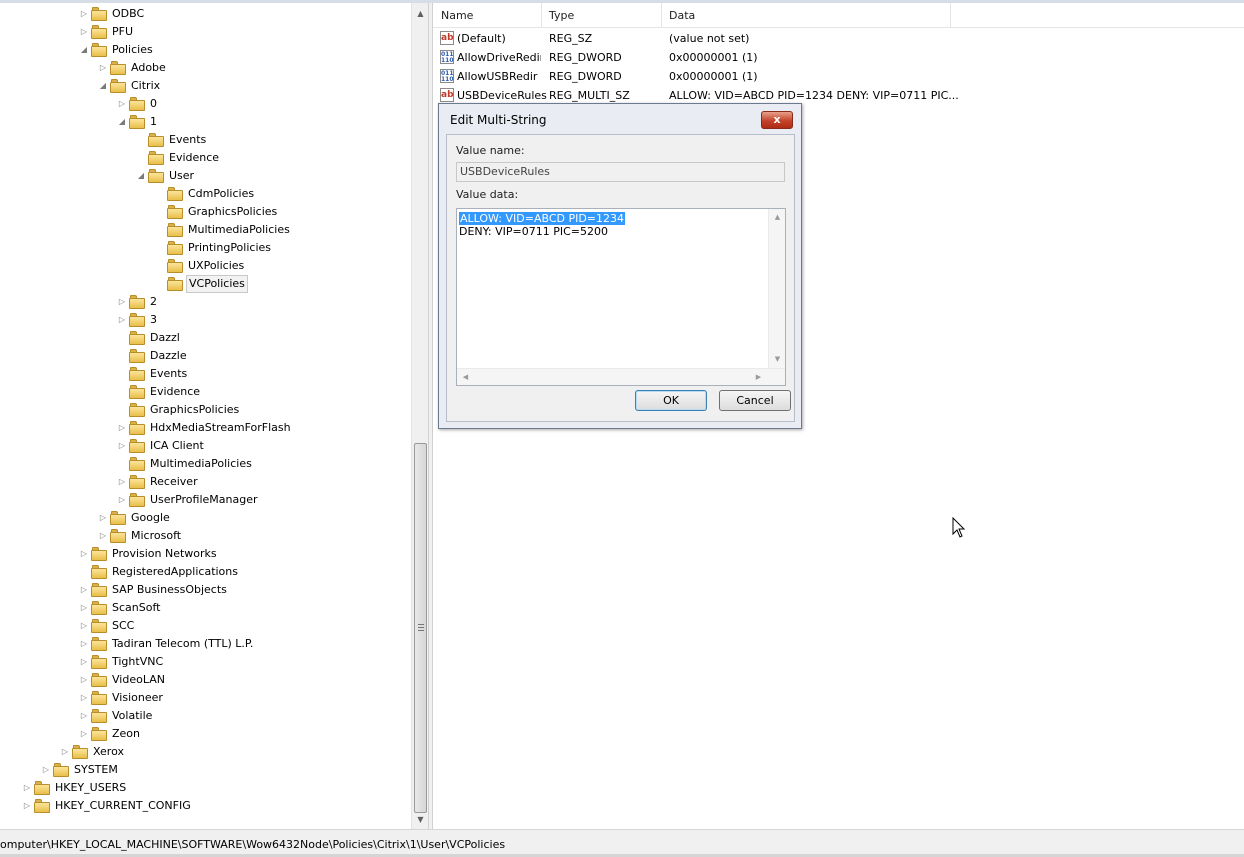 The width and height of the screenshot is (1244, 857). What do you see at coordinates (220, 428) in the screenshot?
I see `tree-item-label: HdxMediaStreamForFlash` at bounding box center [220, 428].